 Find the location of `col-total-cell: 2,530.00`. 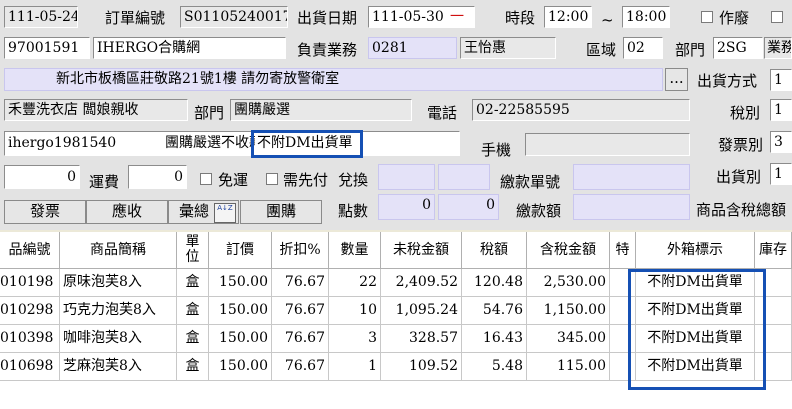

col-total-cell: 2,530.00 is located at coordinates (568, 283).